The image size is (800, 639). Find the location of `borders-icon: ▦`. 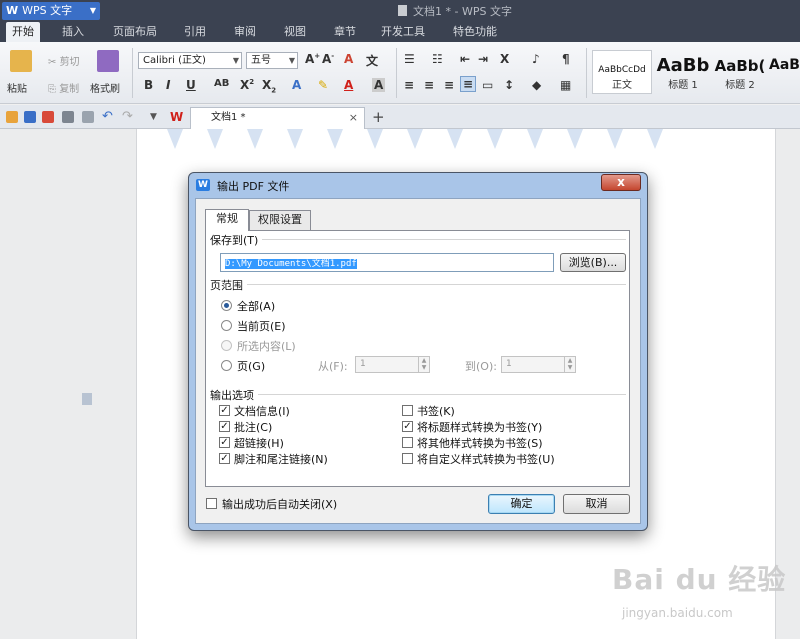

borders-icon: ▦ is located at coordinates (565, 85).